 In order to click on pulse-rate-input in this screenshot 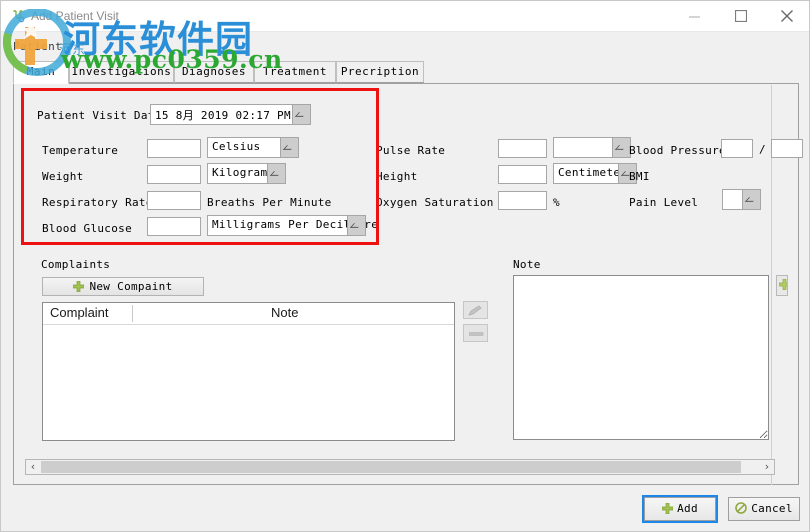, I will do `click(522, 148)`.